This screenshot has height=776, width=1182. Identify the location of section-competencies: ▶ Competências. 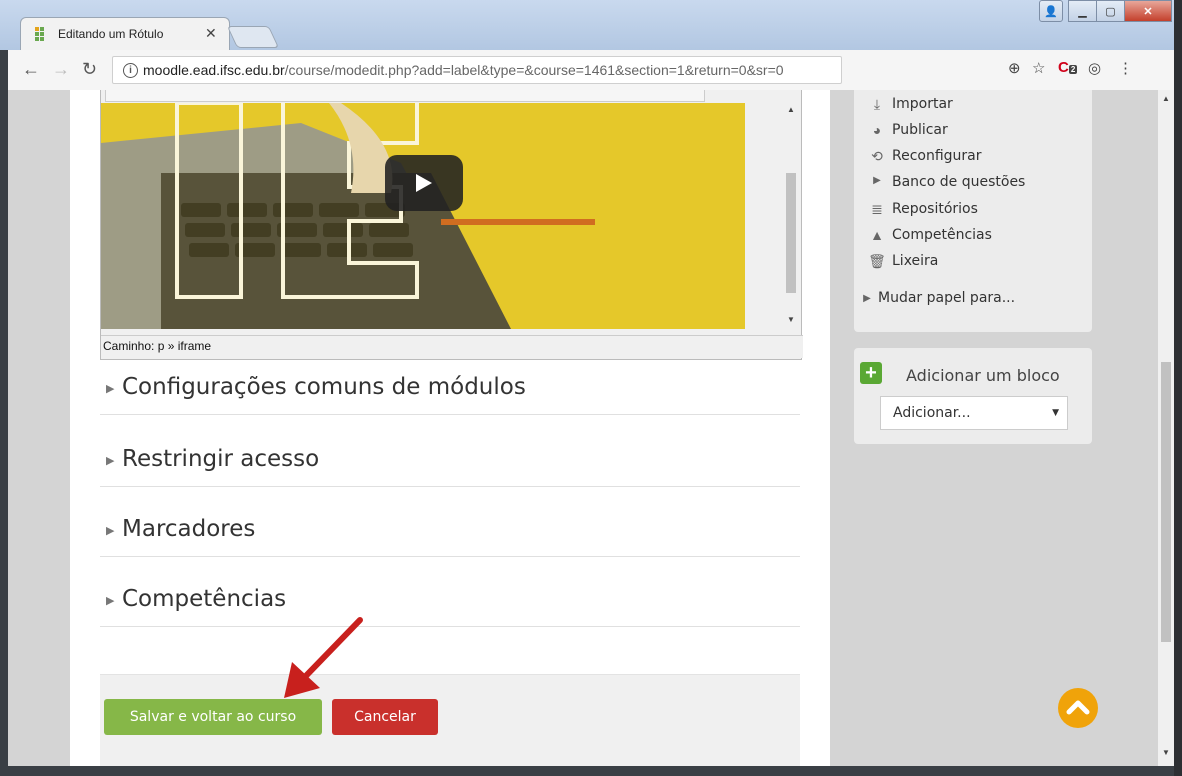
(450, 602).